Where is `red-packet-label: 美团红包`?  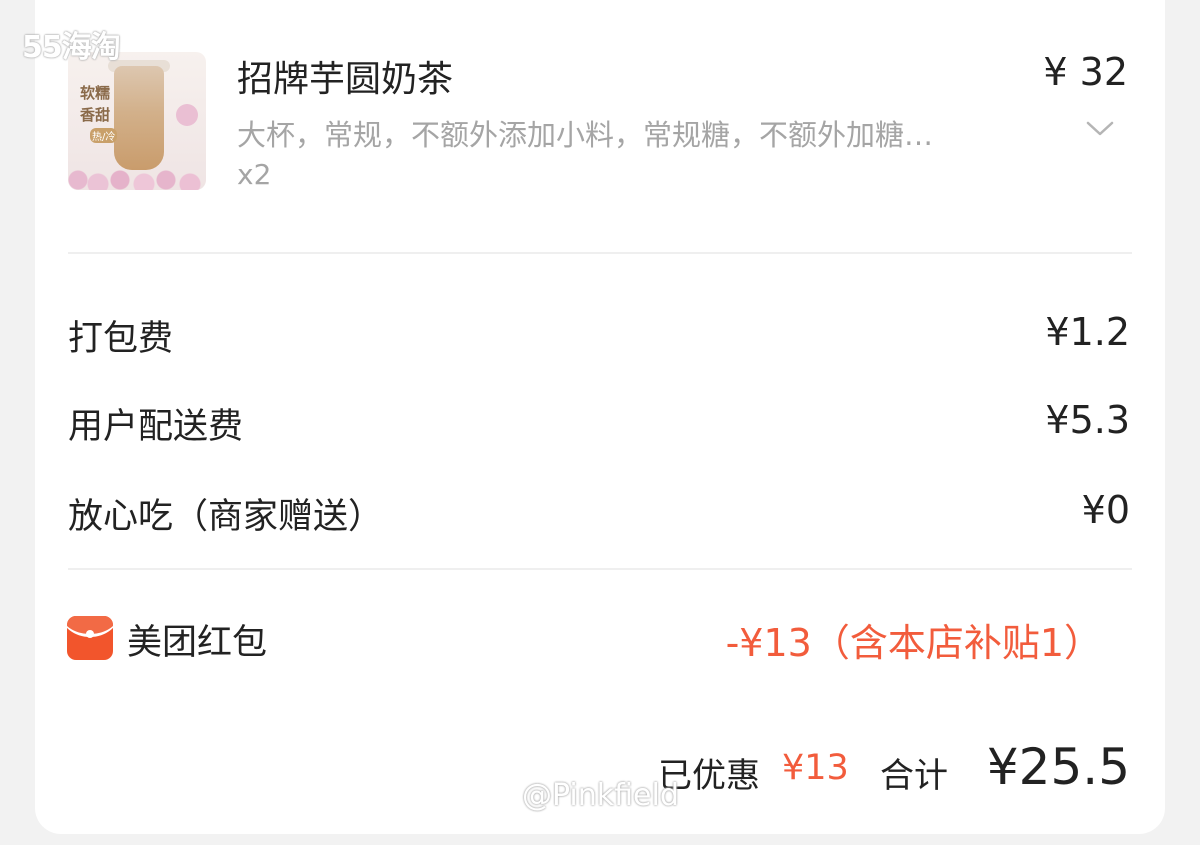 red-packet-label: 美团红包 is located at coordinates (197, 643).